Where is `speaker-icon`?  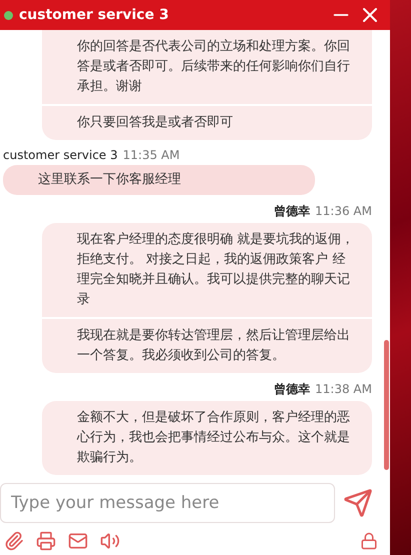
speaker-icon is located at coordinates (110, 541).